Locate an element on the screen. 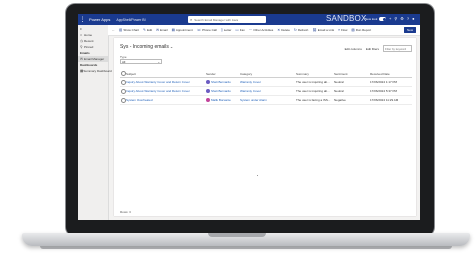 The height and width of the screenshot is (258, 475). view-title: Sys - Incoming emails⌄ is located at coordinates (146, 47).